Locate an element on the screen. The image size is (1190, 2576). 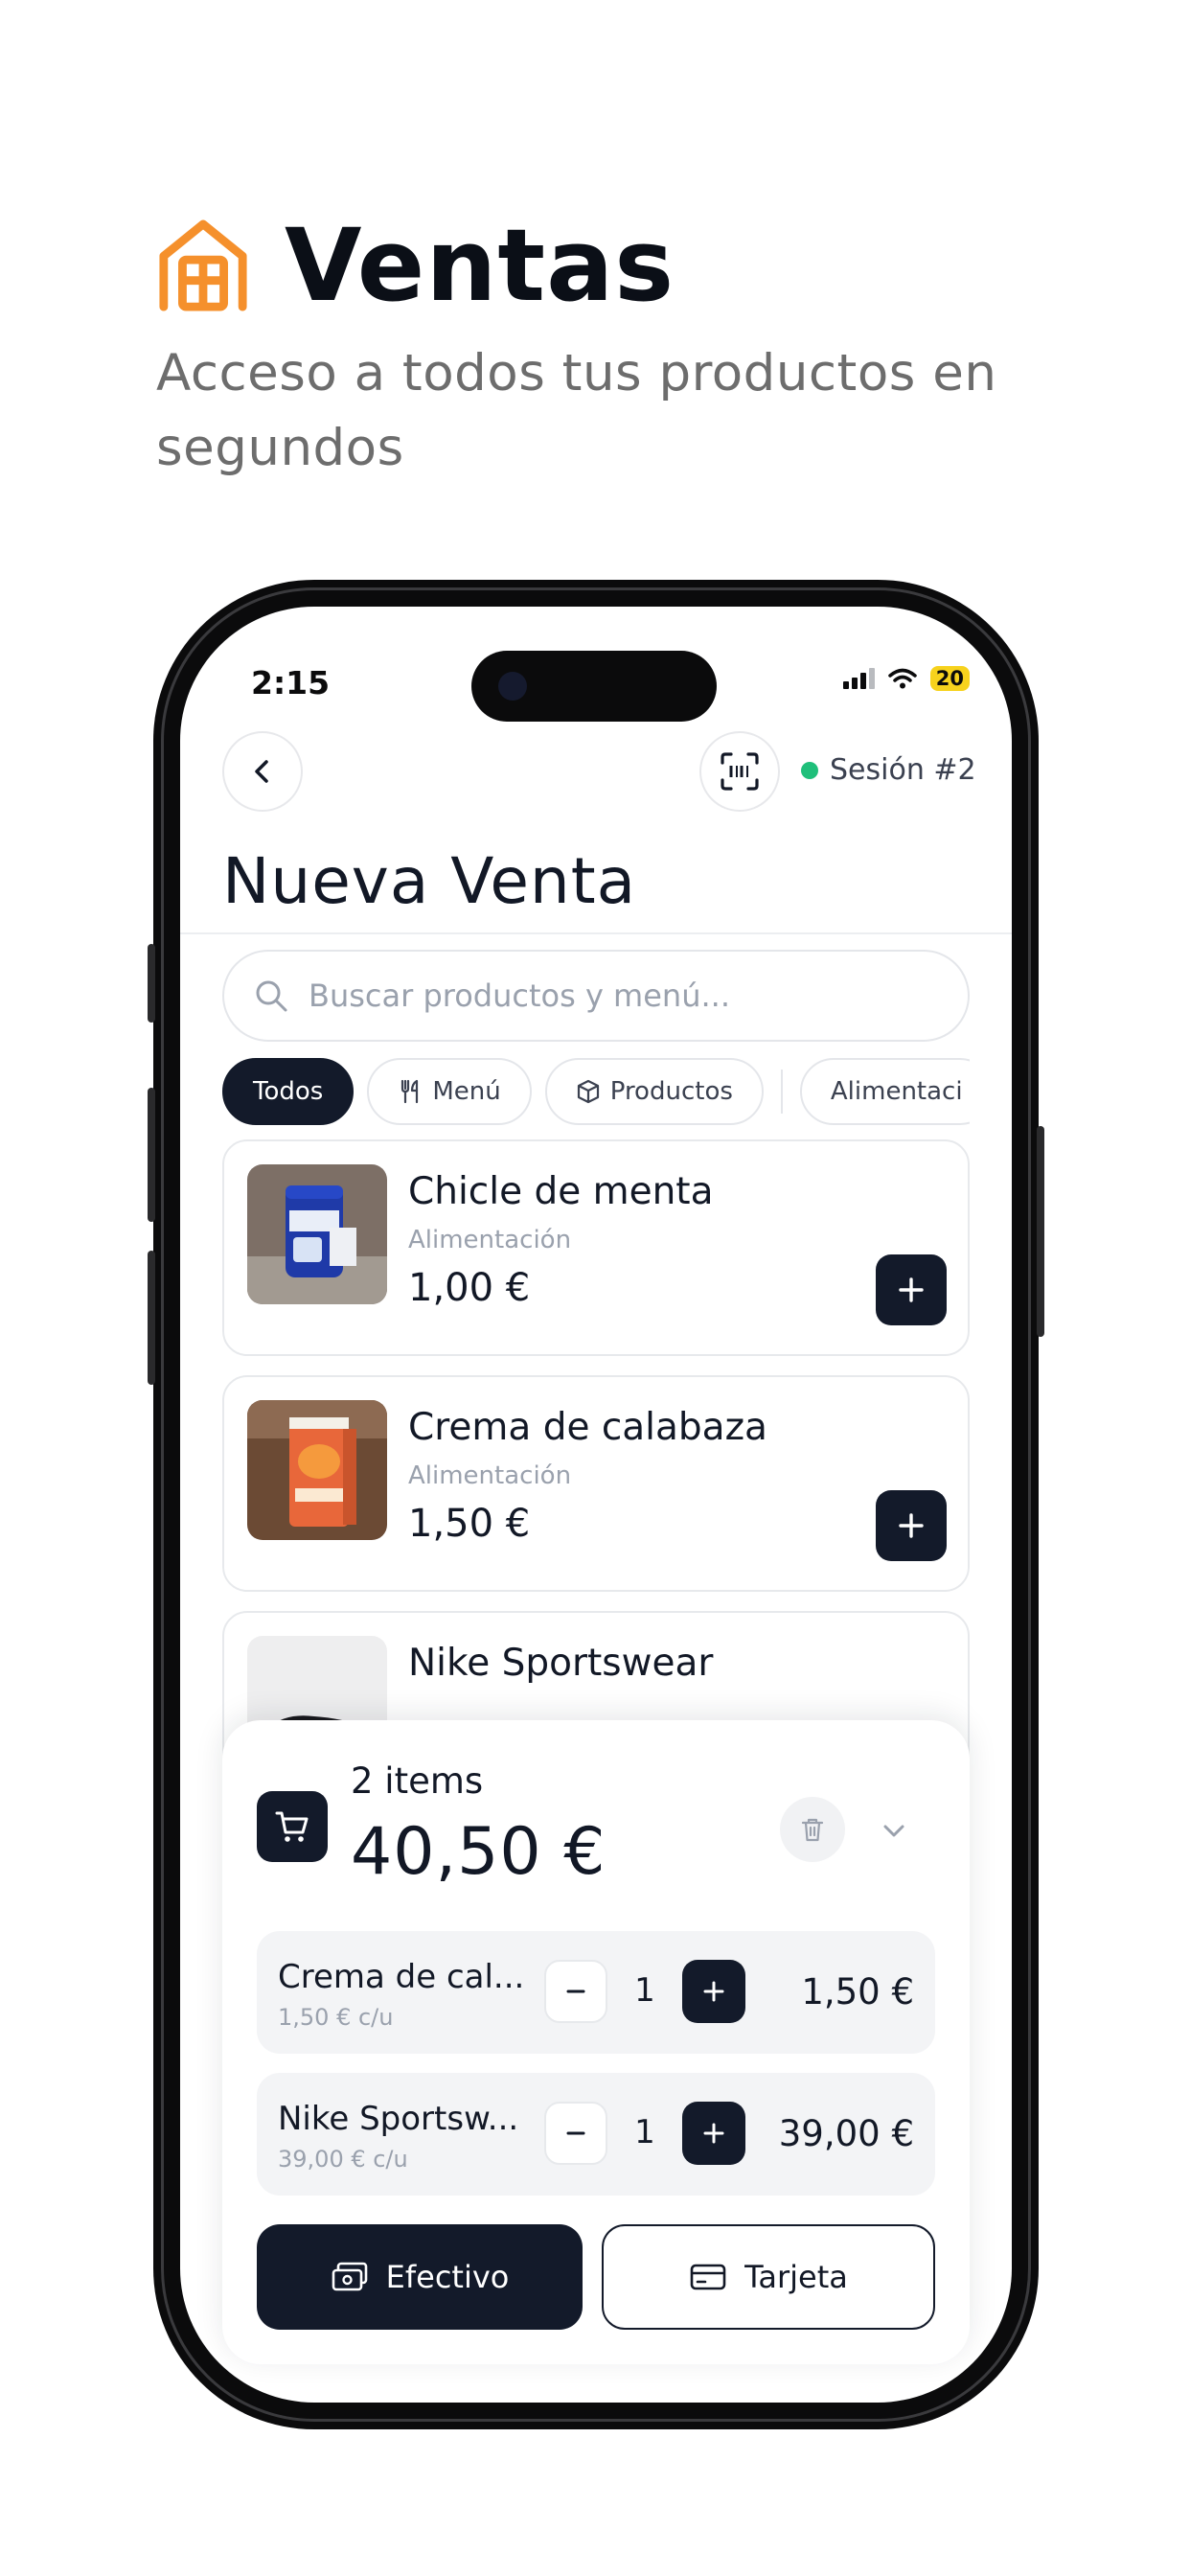
filter-divider is located at coordinates (781, 1092).